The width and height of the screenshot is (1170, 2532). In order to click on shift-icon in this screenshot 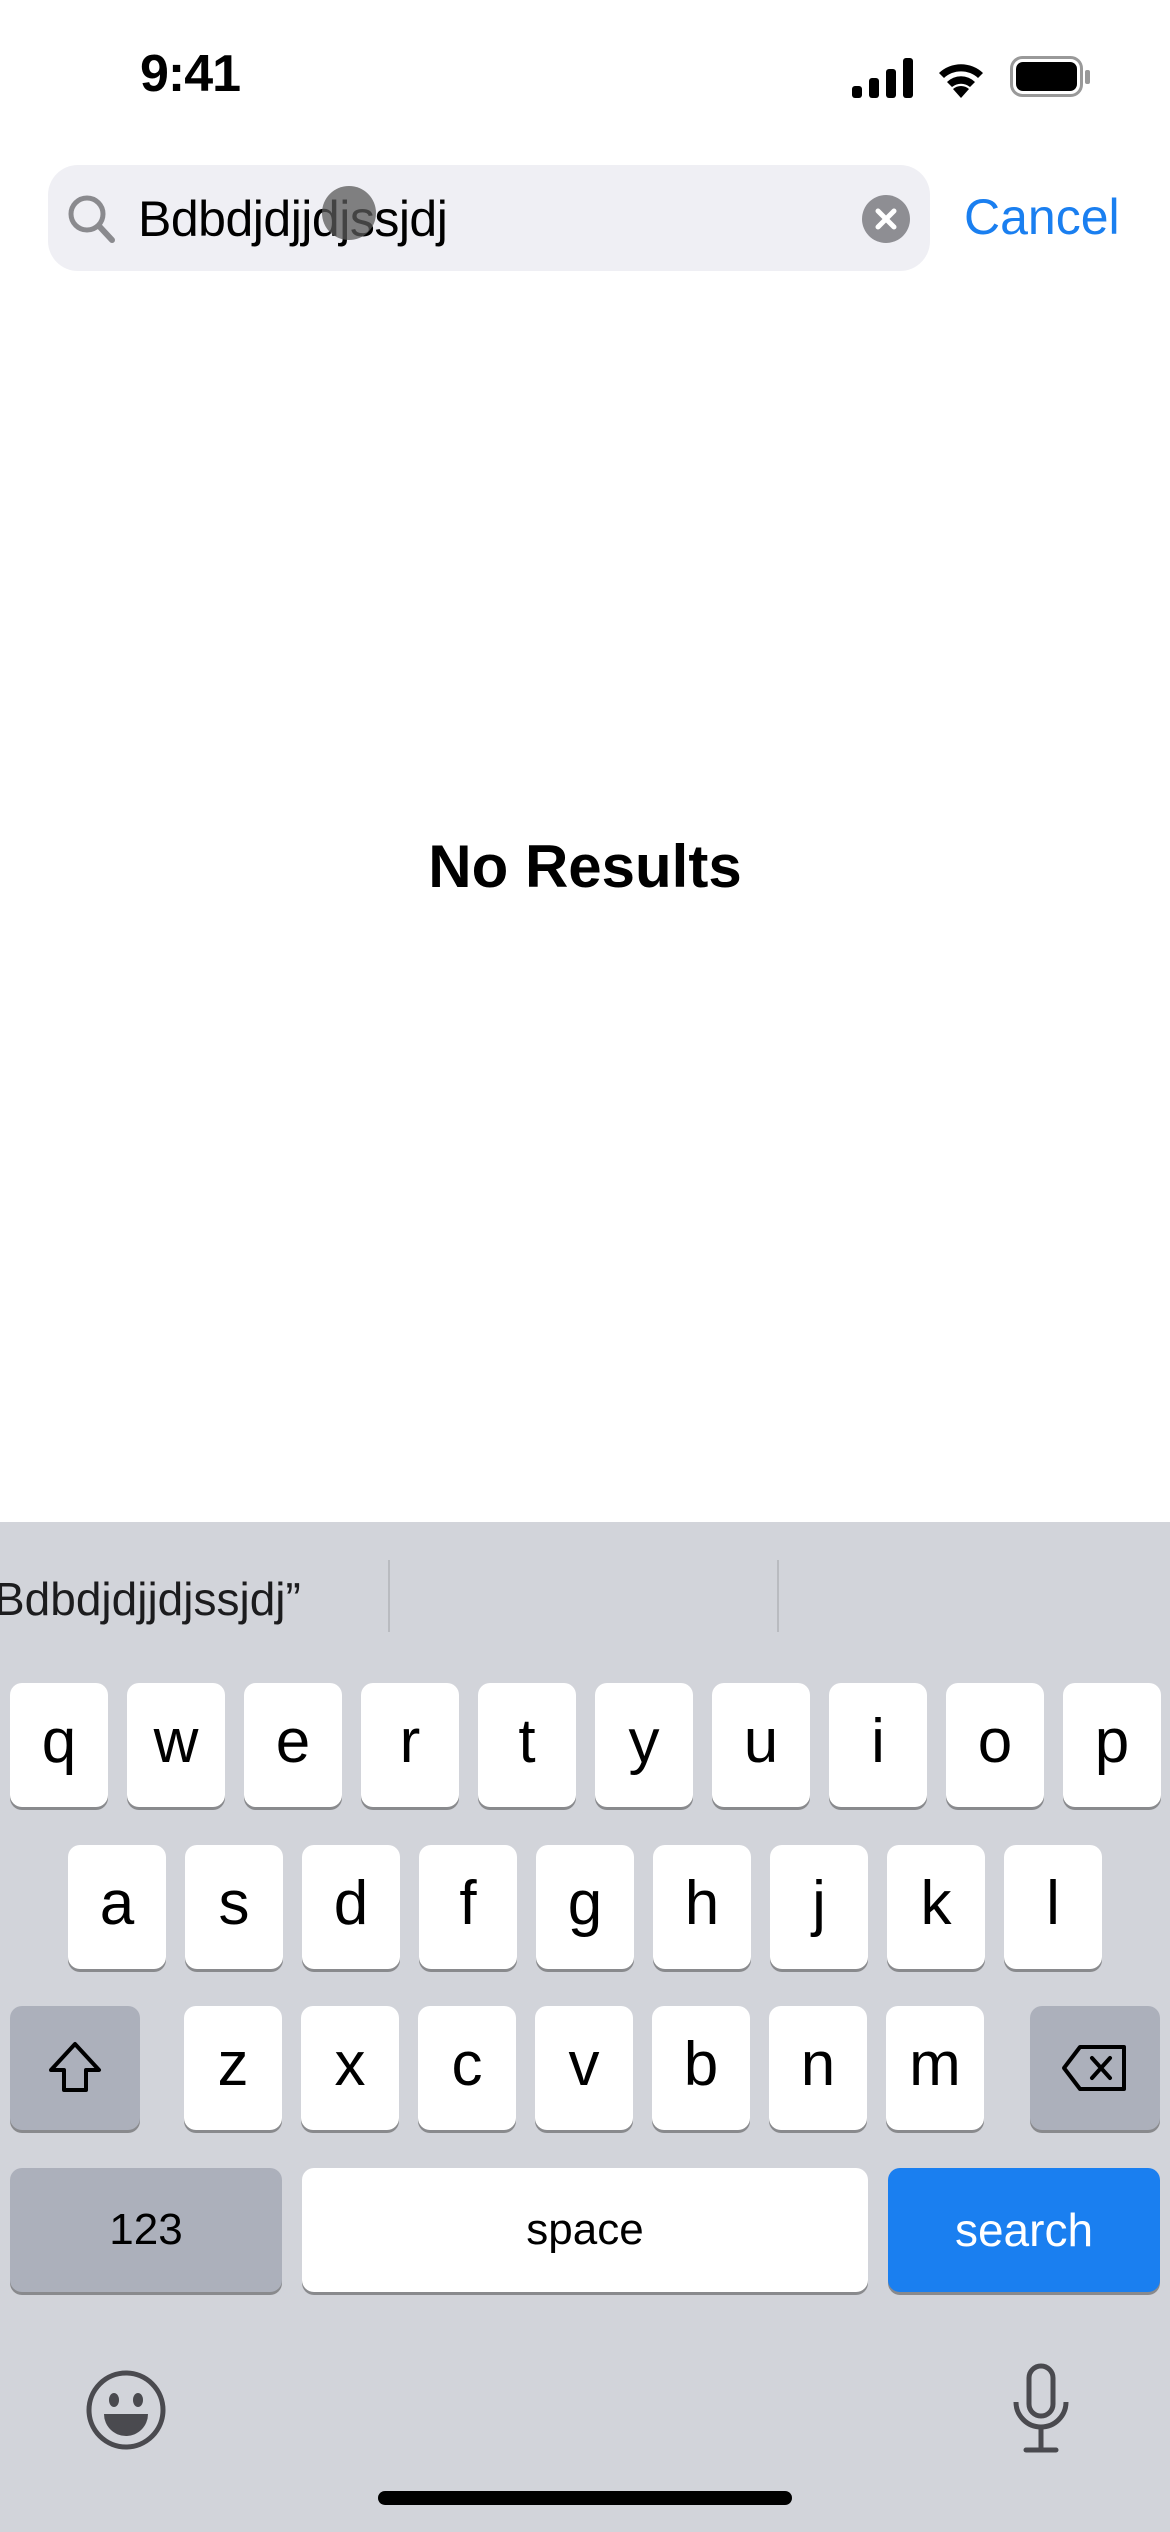, I will do `click(75, 2067)`.